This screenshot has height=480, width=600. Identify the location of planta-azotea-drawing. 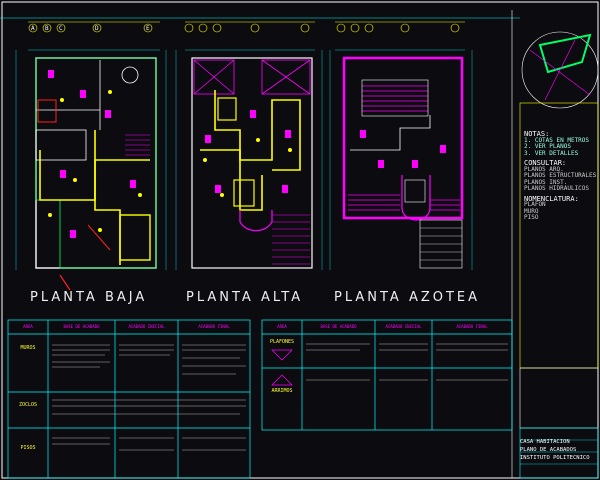
(401, 145).